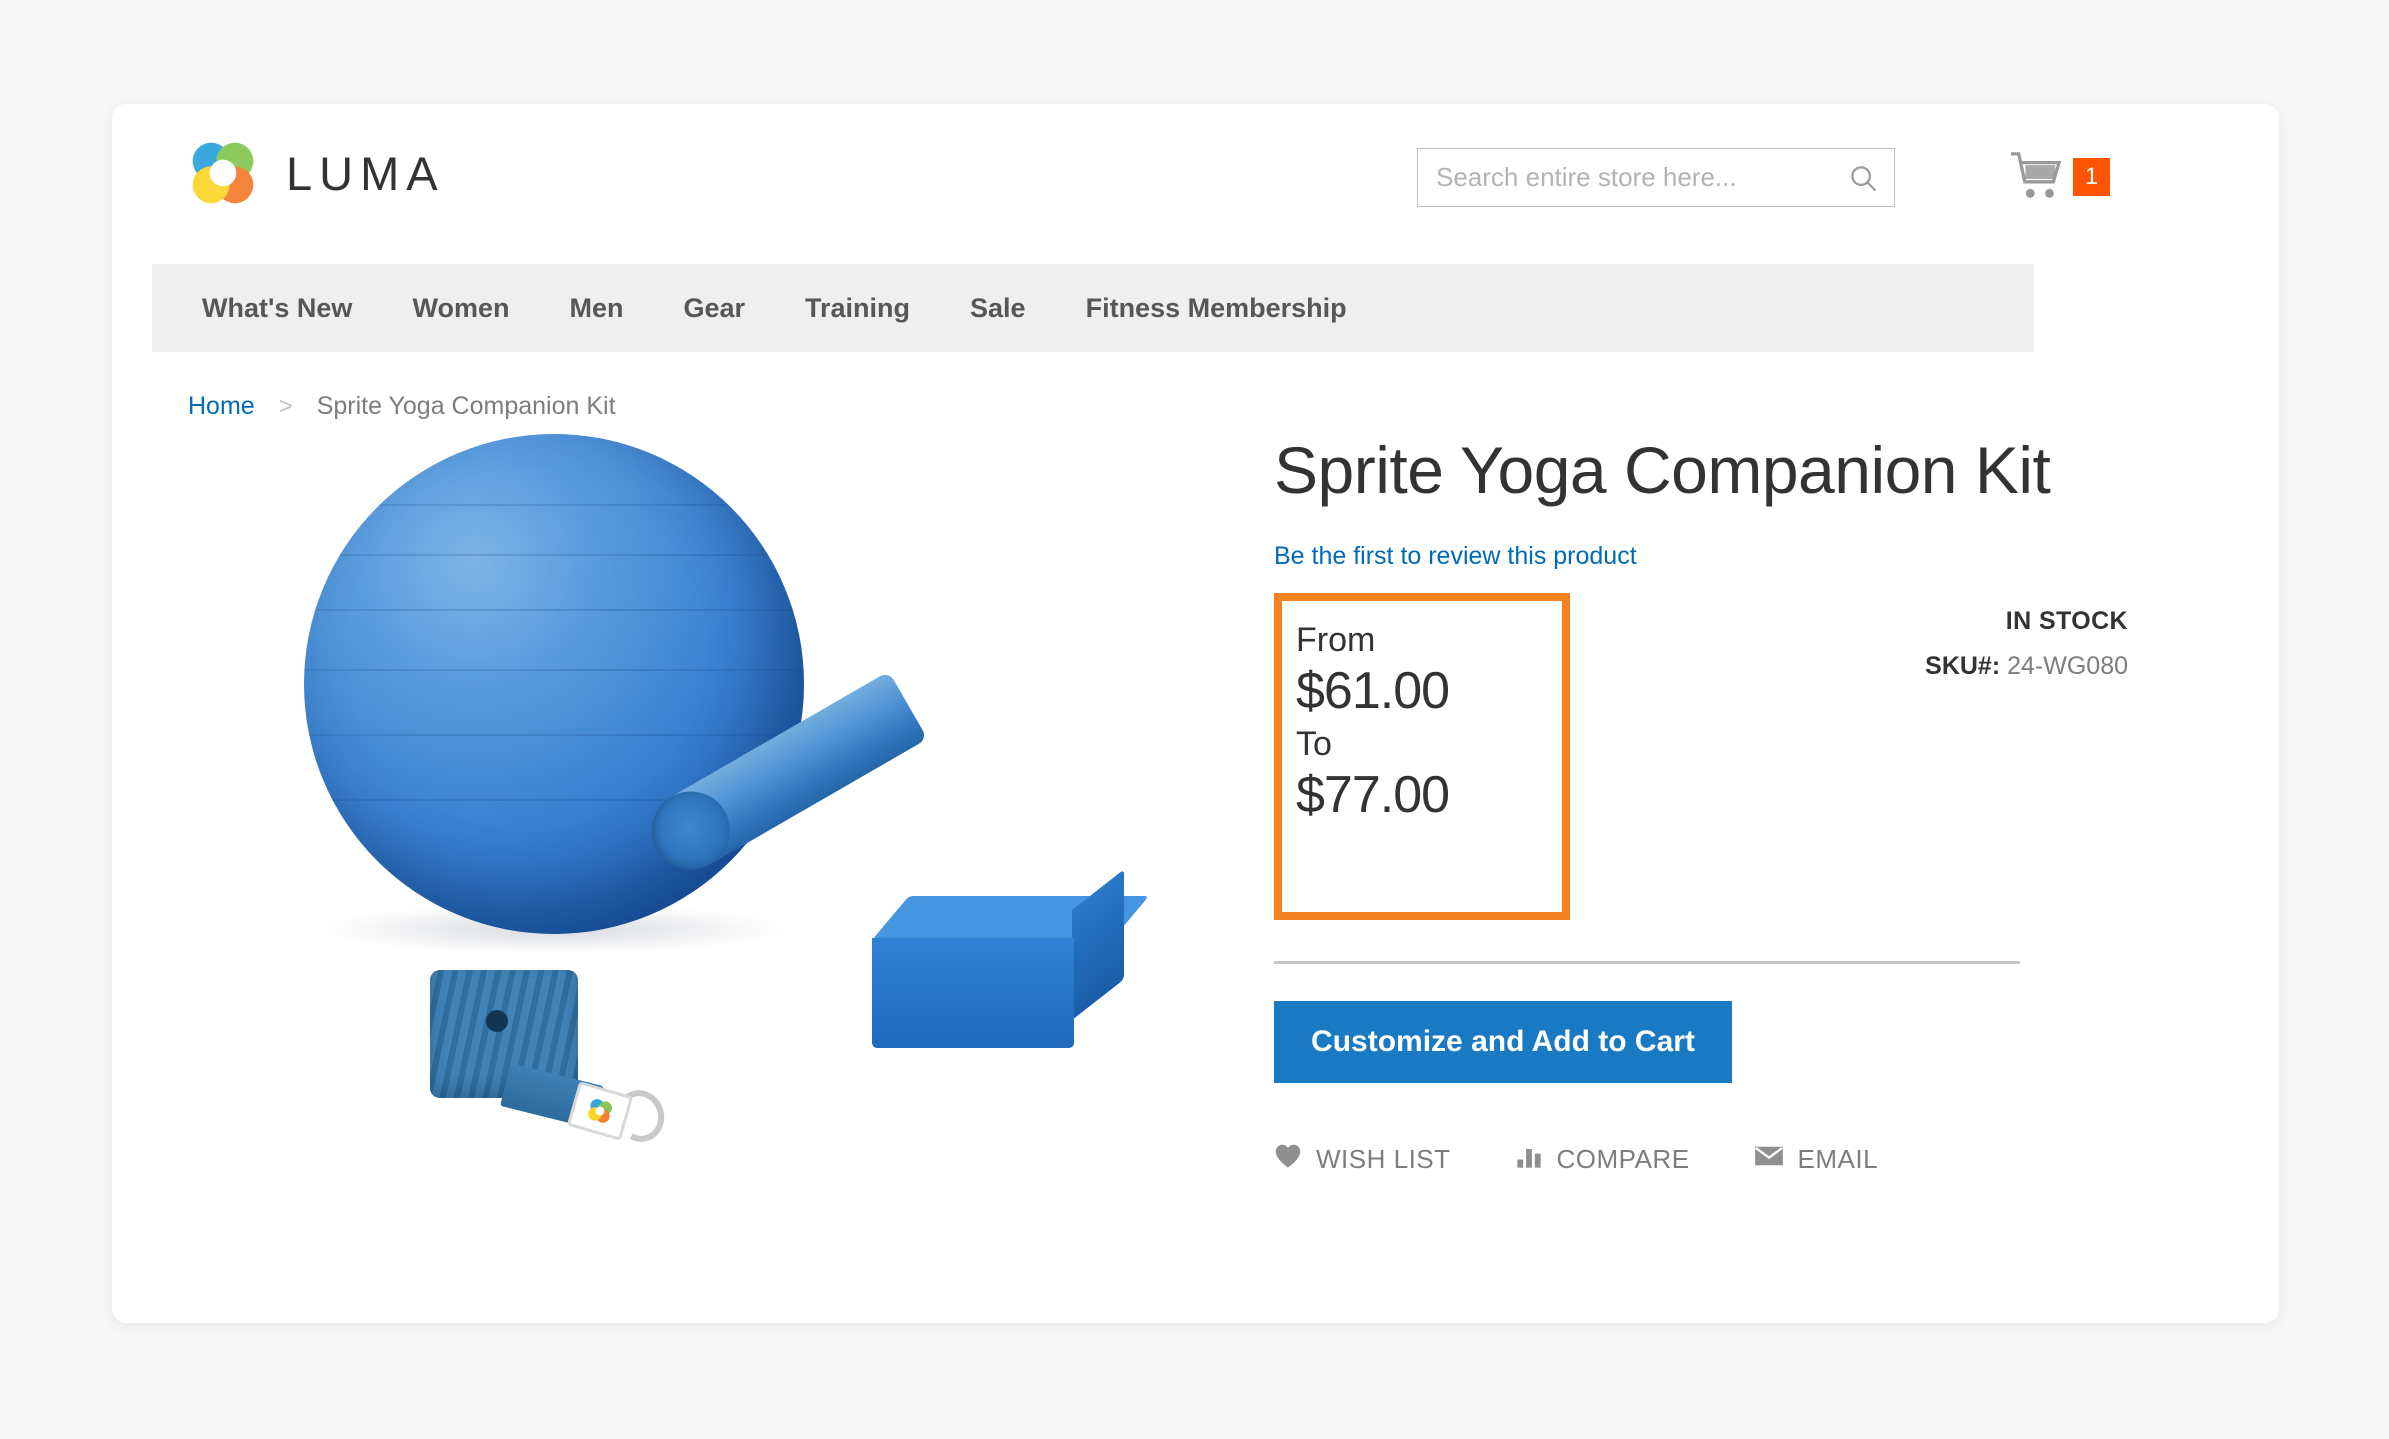 This screenshot has width=2389, height=1439. I want to click on exercise-ball-image, so click(554, 684).